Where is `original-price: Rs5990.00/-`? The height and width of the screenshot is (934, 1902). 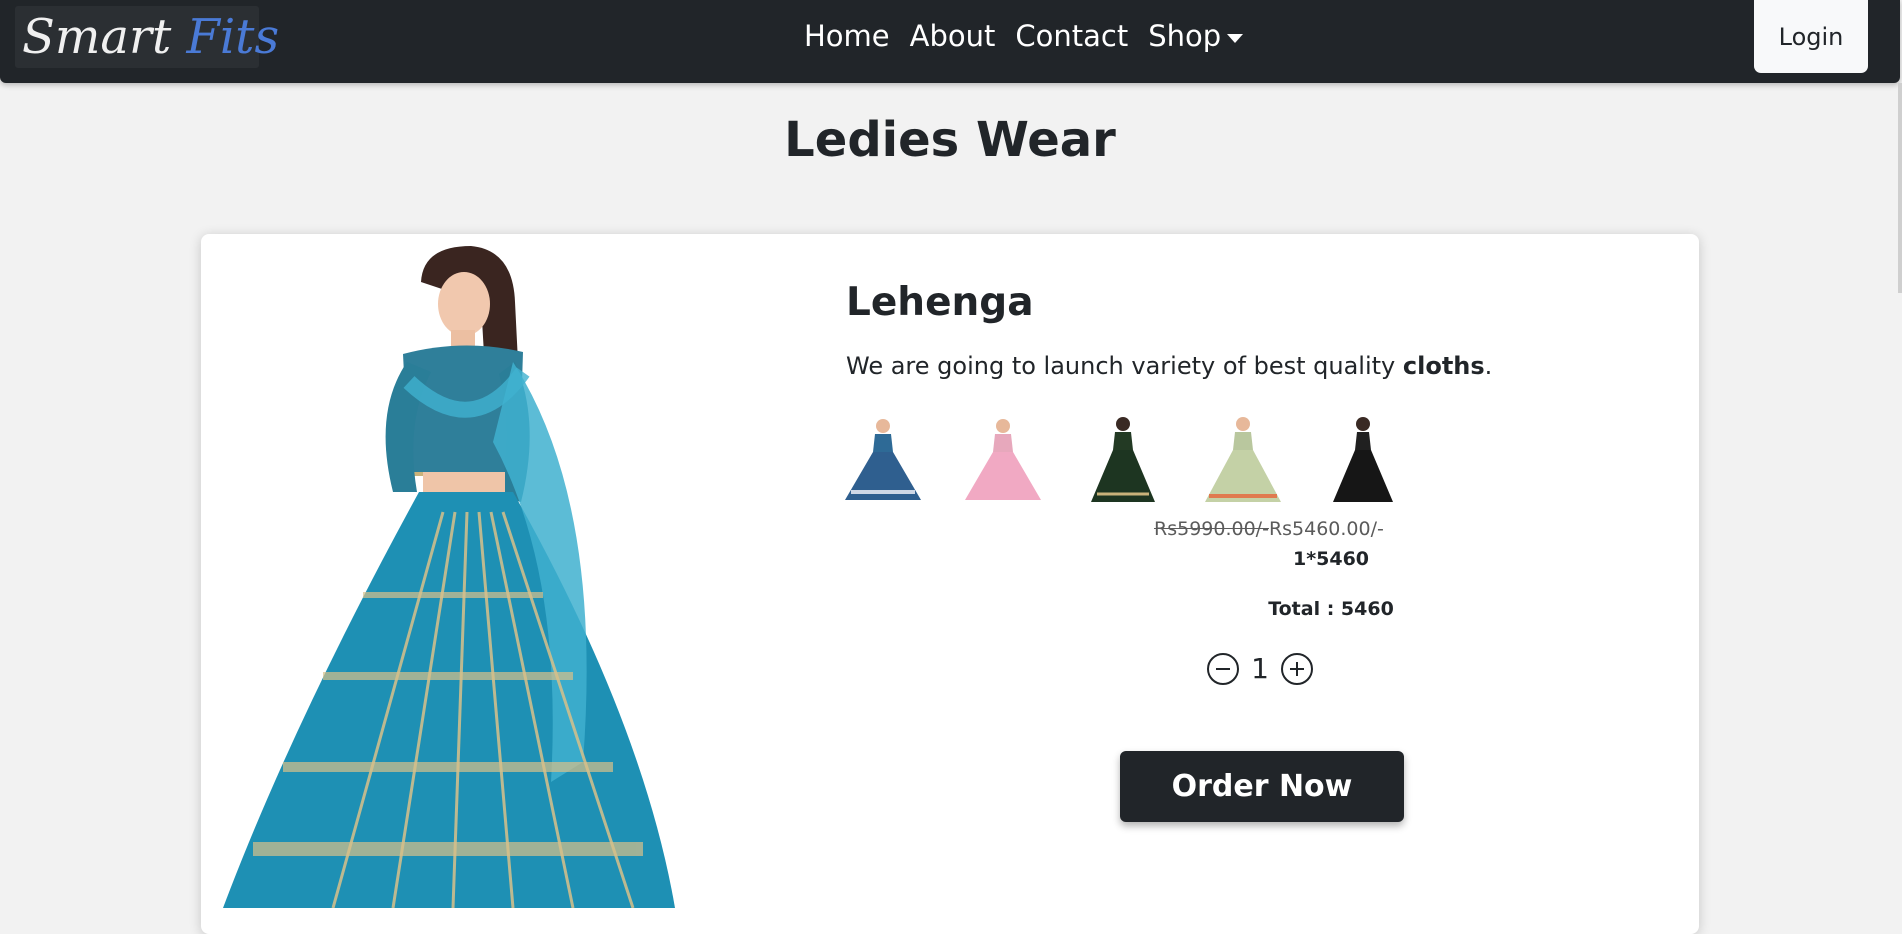 original-price: Rs5990.00/- is located at coordinates (1211, 529).